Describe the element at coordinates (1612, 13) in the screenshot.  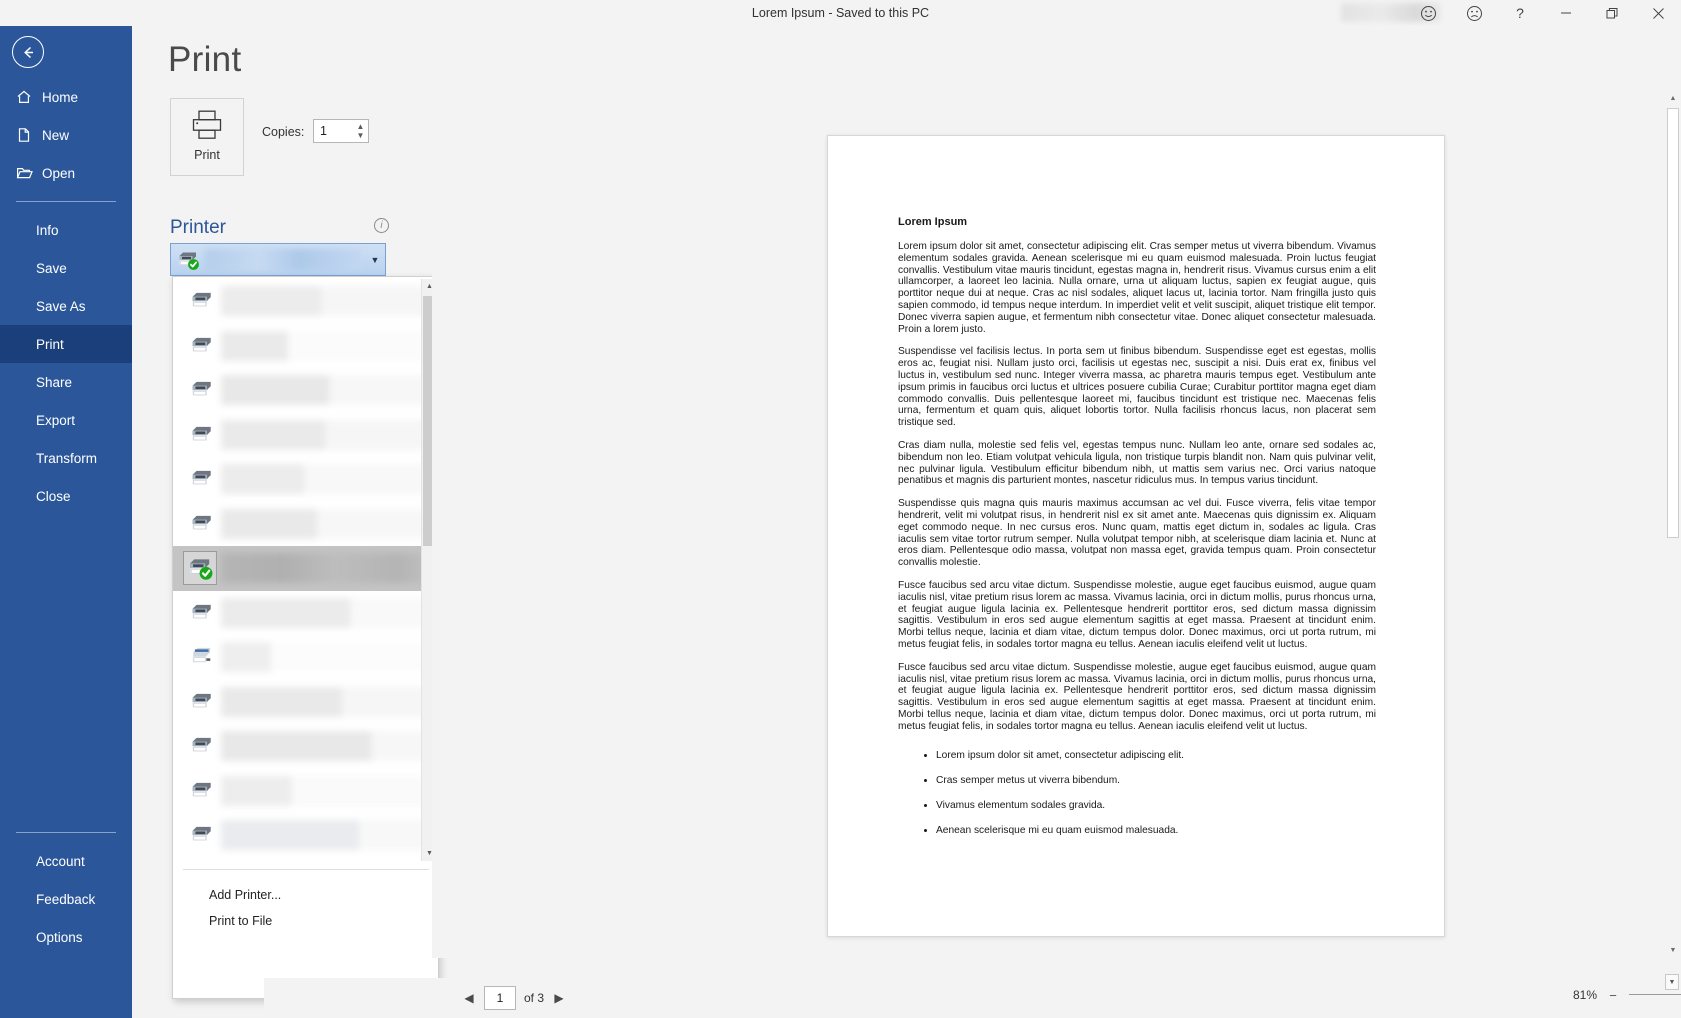
I see `restore-icon` at that location.